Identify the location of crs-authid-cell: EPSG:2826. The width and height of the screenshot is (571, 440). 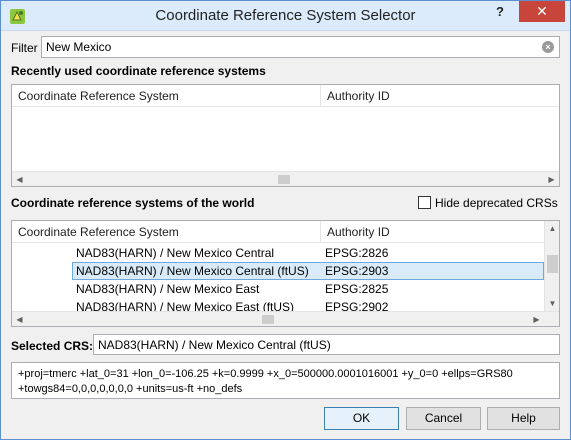
(357, 253).